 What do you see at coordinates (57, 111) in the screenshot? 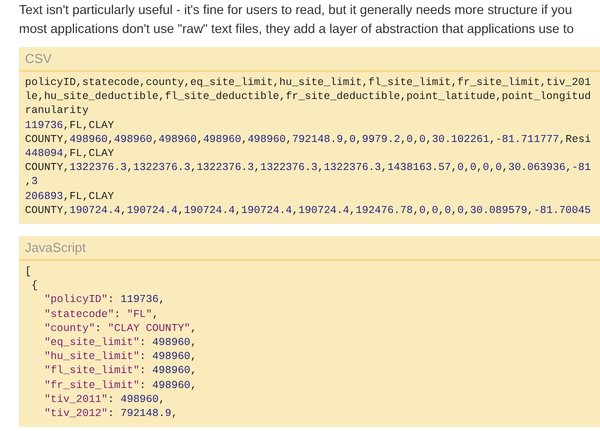
I see `code-line: ranularity` at bounding box center [57, 111].